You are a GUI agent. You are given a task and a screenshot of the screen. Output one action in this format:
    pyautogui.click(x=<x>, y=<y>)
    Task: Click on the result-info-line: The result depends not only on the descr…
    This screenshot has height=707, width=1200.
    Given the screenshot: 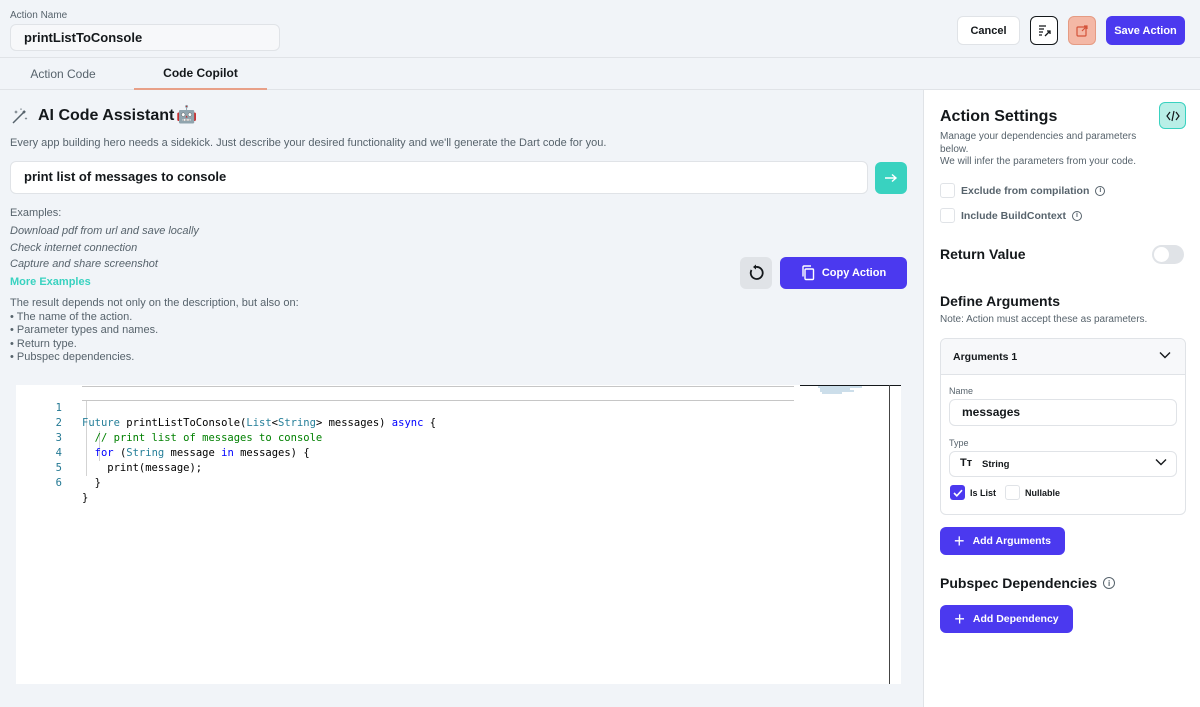 What is the action you would take?
    pyautogui.click(x=154, y=303)
    